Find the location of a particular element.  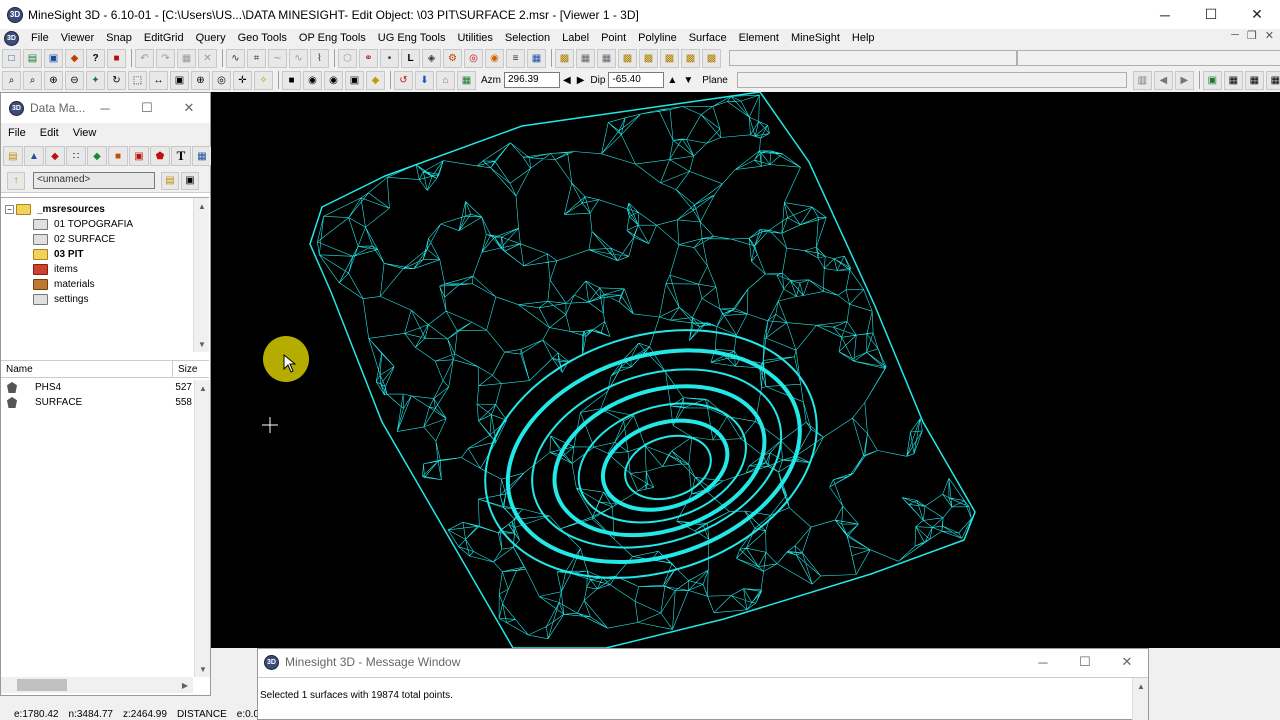

app-icon: 3D is located at coordinates (15, 14).